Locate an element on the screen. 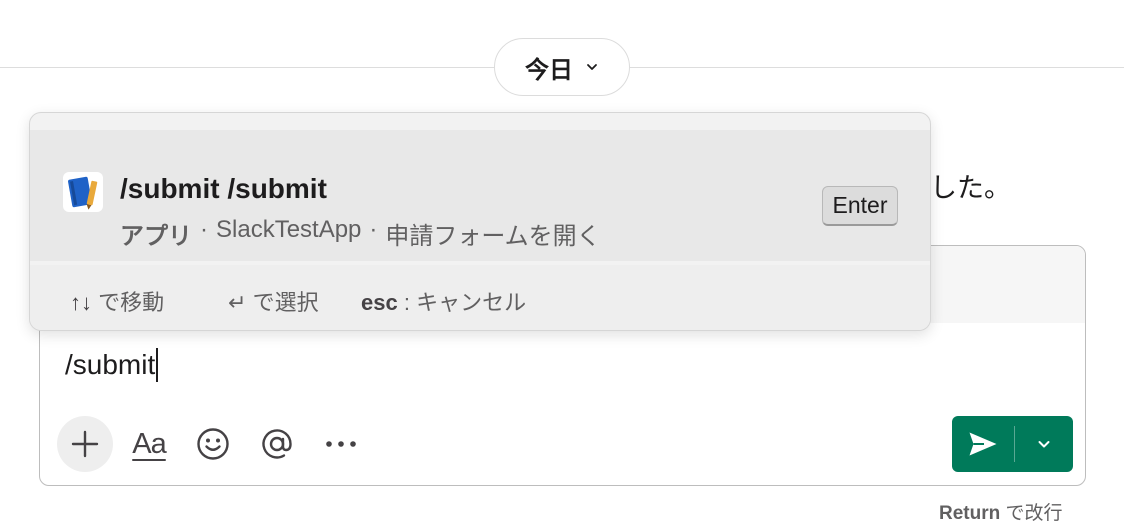 This screenshot has height=526, width=1124. navigate-keys: ↑↓ is located at coordinates (81, 302).